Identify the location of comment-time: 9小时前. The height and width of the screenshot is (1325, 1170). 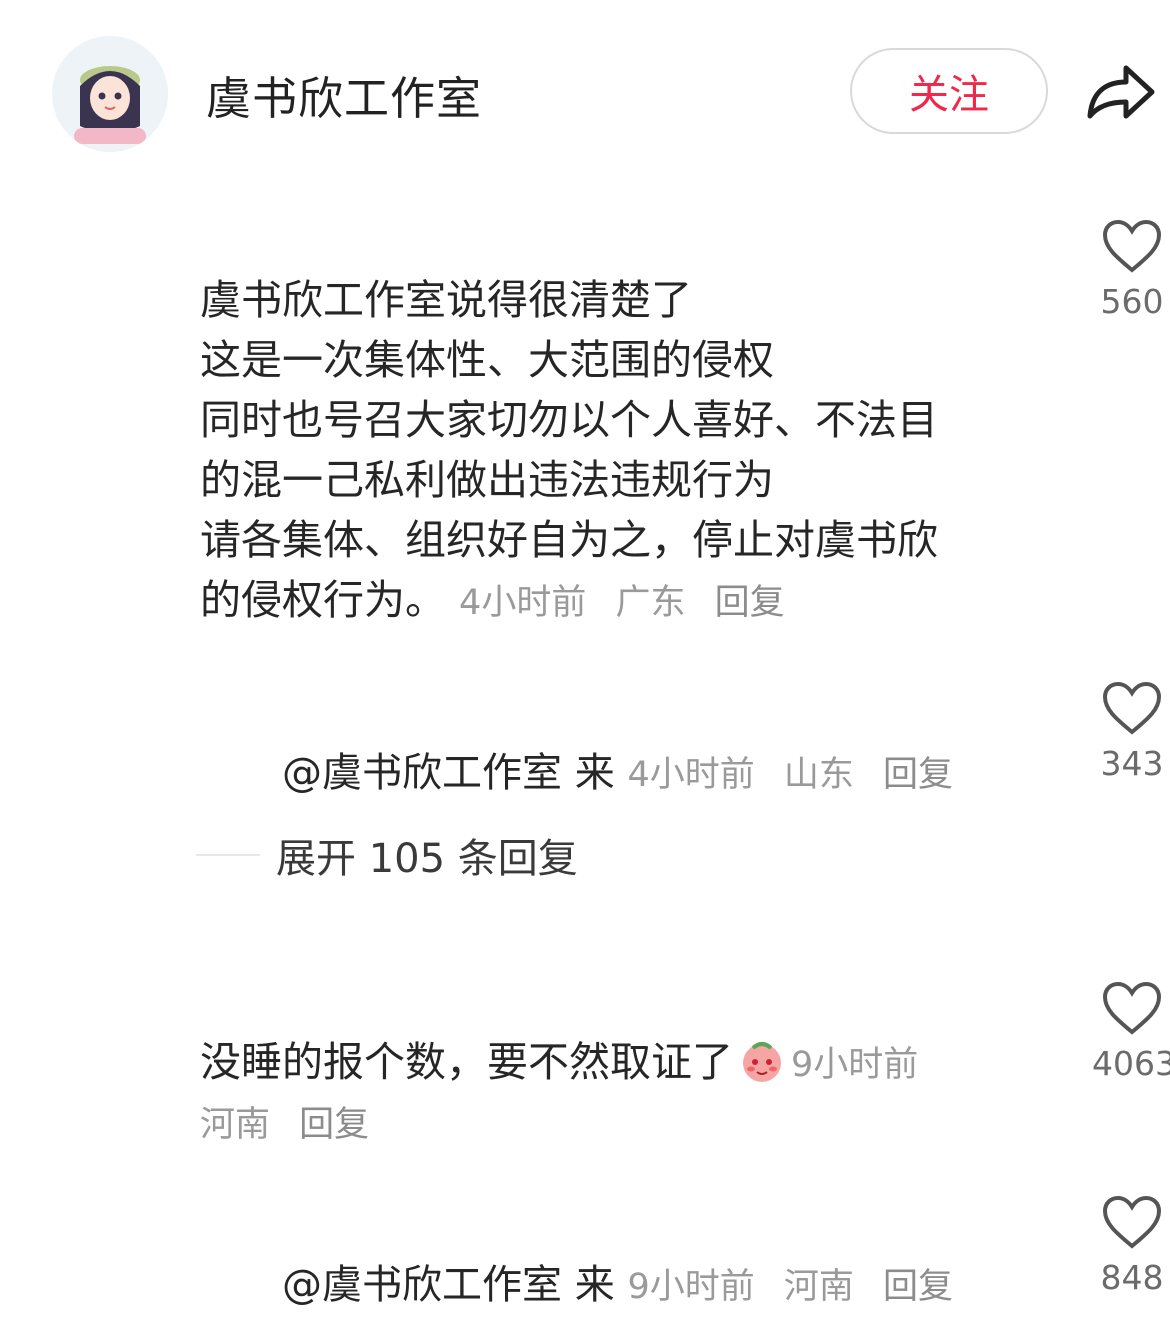
(855, 1065).